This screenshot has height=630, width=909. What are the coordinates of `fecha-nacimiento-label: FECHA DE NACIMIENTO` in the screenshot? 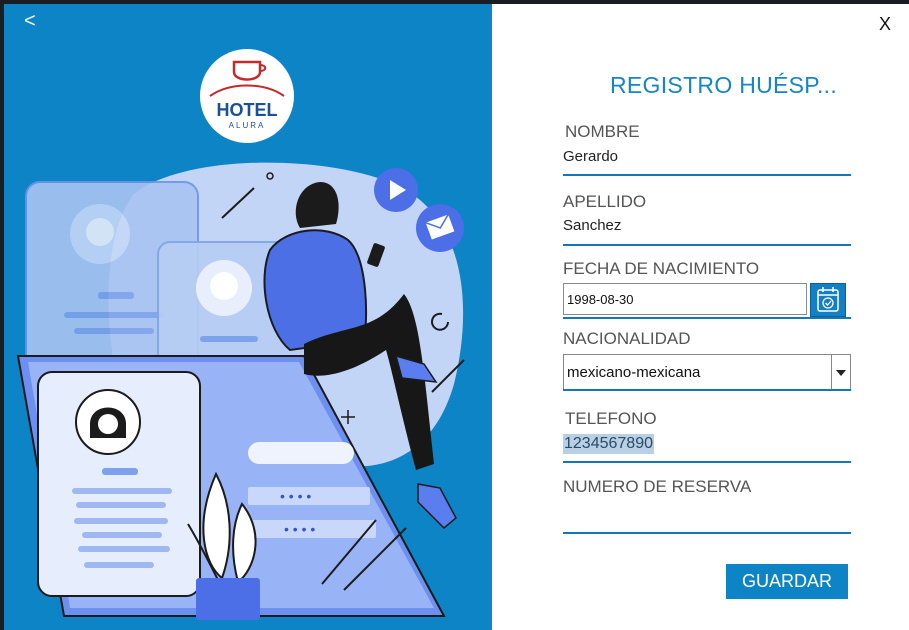 It's located at (661, 268).